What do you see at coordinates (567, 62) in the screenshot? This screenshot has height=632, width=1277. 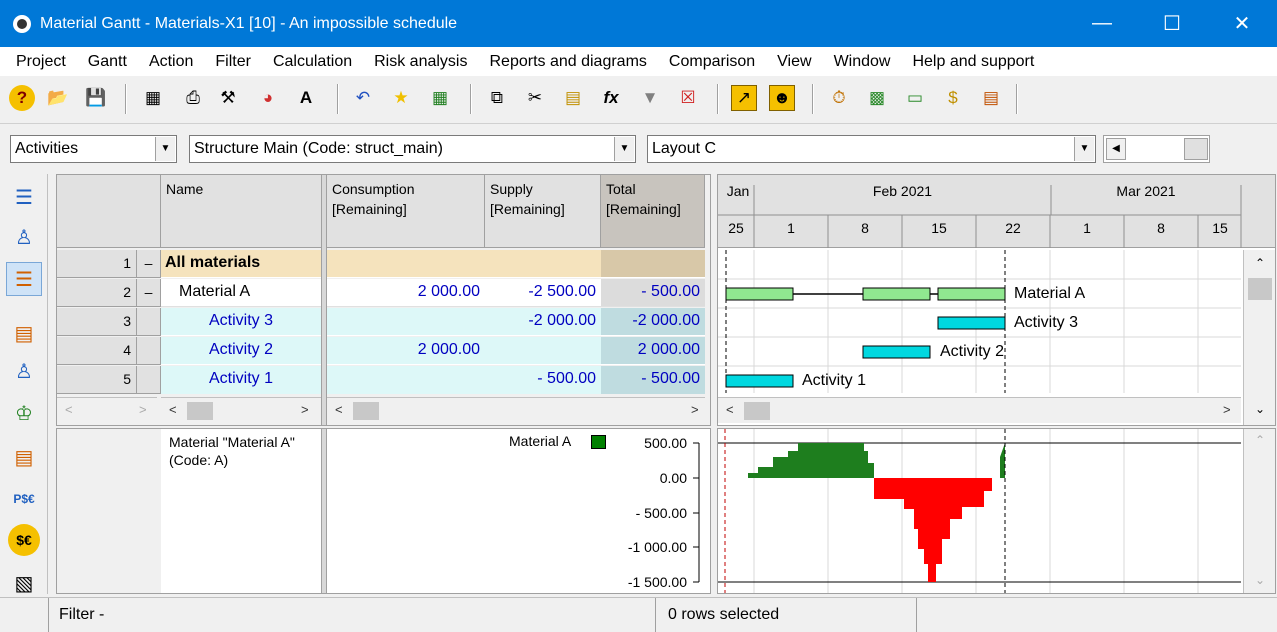 I see `menu-reports: Reports and diagrams` at bounding box center [567, 62].